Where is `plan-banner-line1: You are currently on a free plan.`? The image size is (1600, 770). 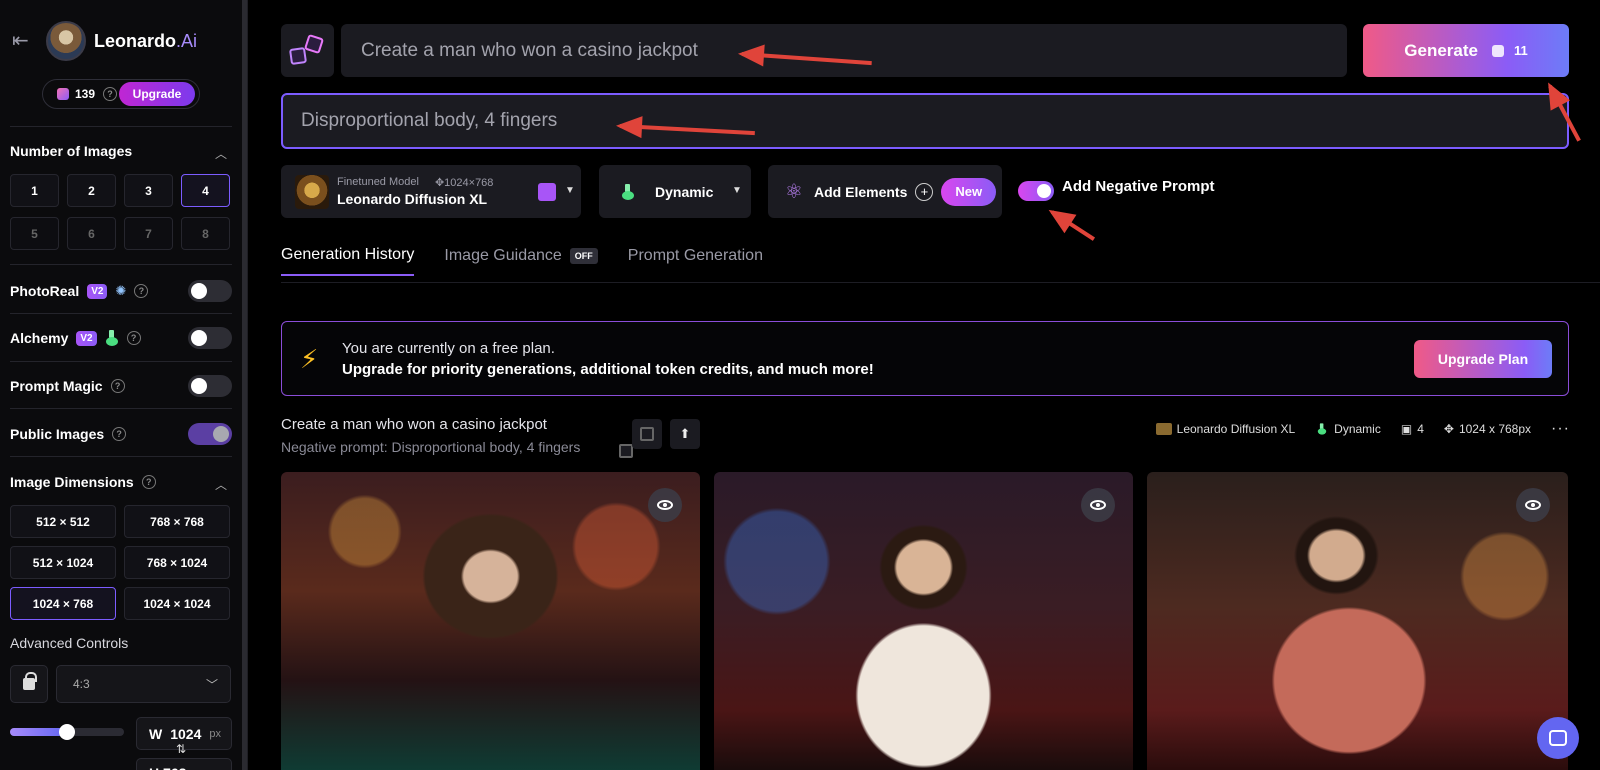 plan-banner-line1: You are currently on a free plan. is located at coordinates (448, 348).